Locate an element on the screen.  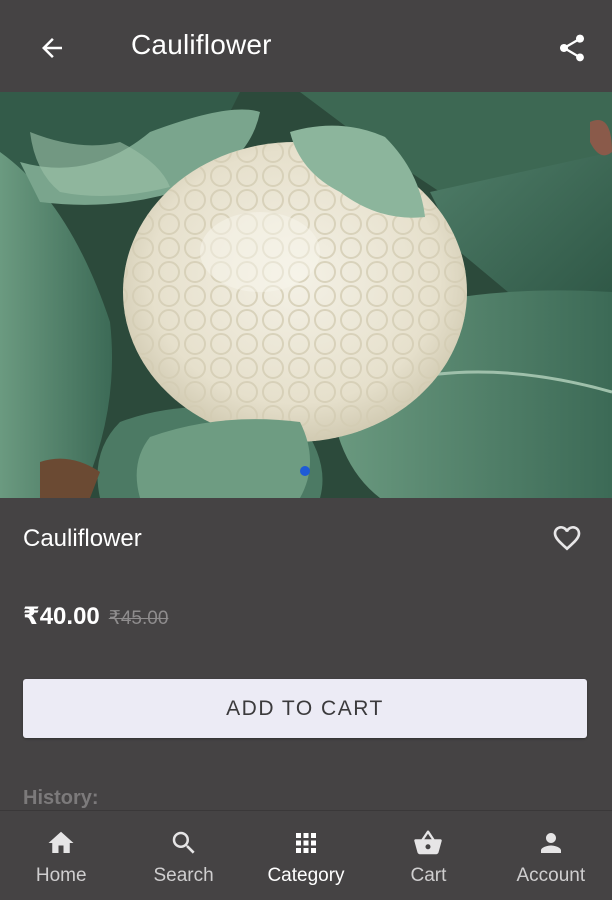
share-icon is located at coordinates (572, 48).